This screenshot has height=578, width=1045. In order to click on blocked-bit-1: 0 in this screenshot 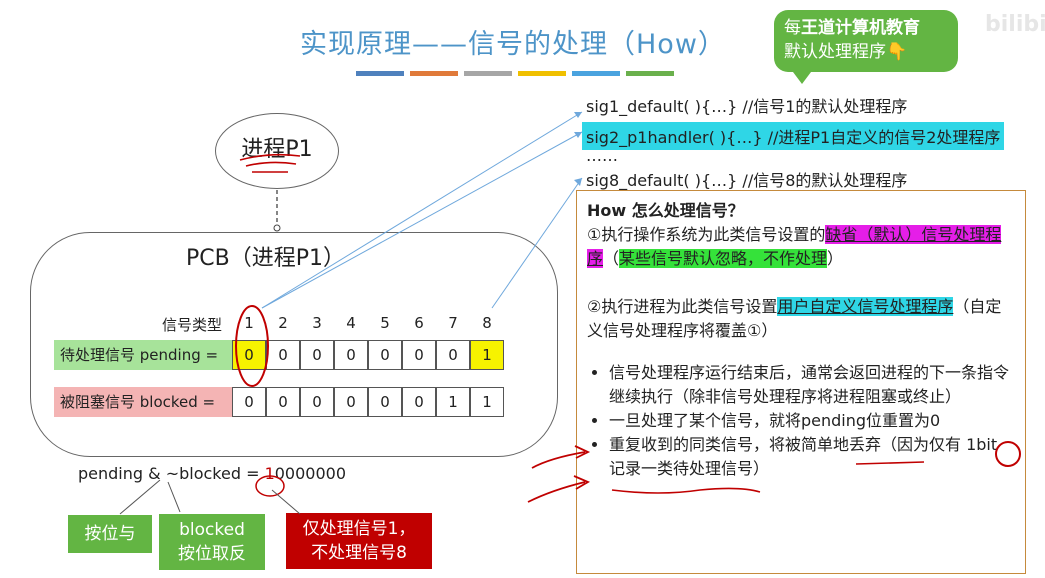, I will do `click(249, 402)`.